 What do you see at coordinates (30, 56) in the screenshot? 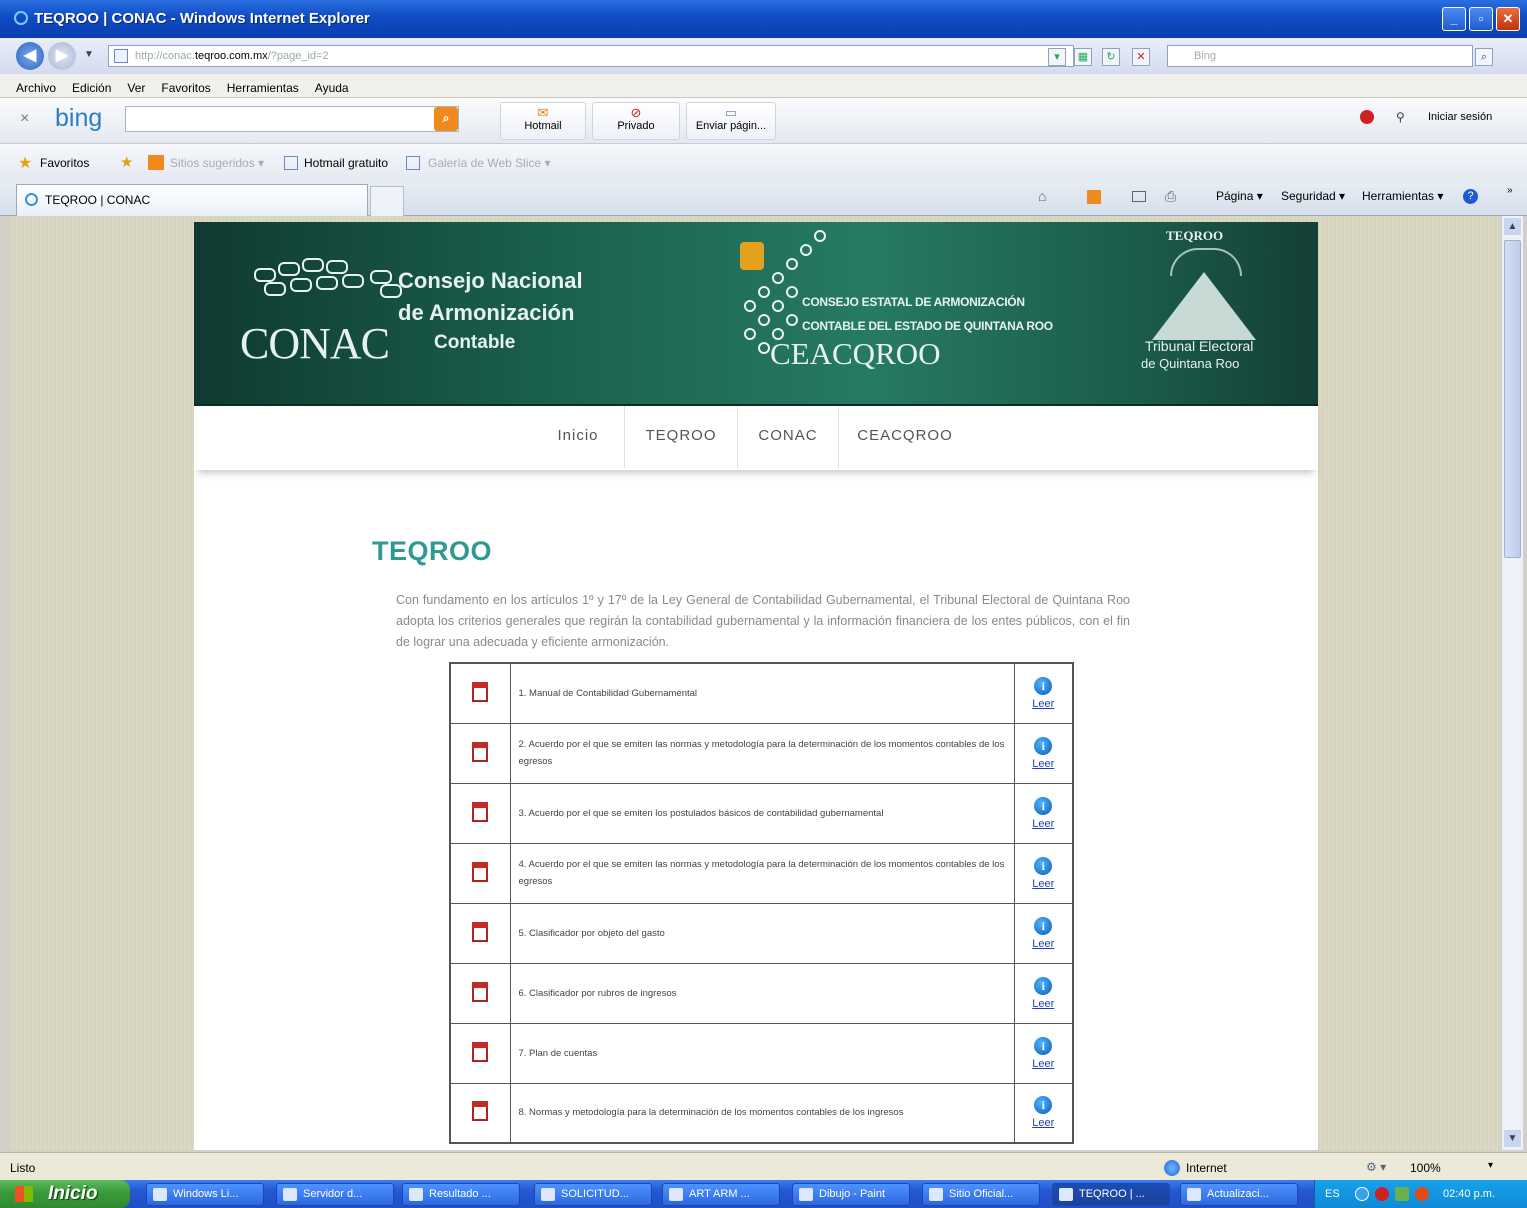
I see `back-button: ◀` at bounding box center [30, 56].